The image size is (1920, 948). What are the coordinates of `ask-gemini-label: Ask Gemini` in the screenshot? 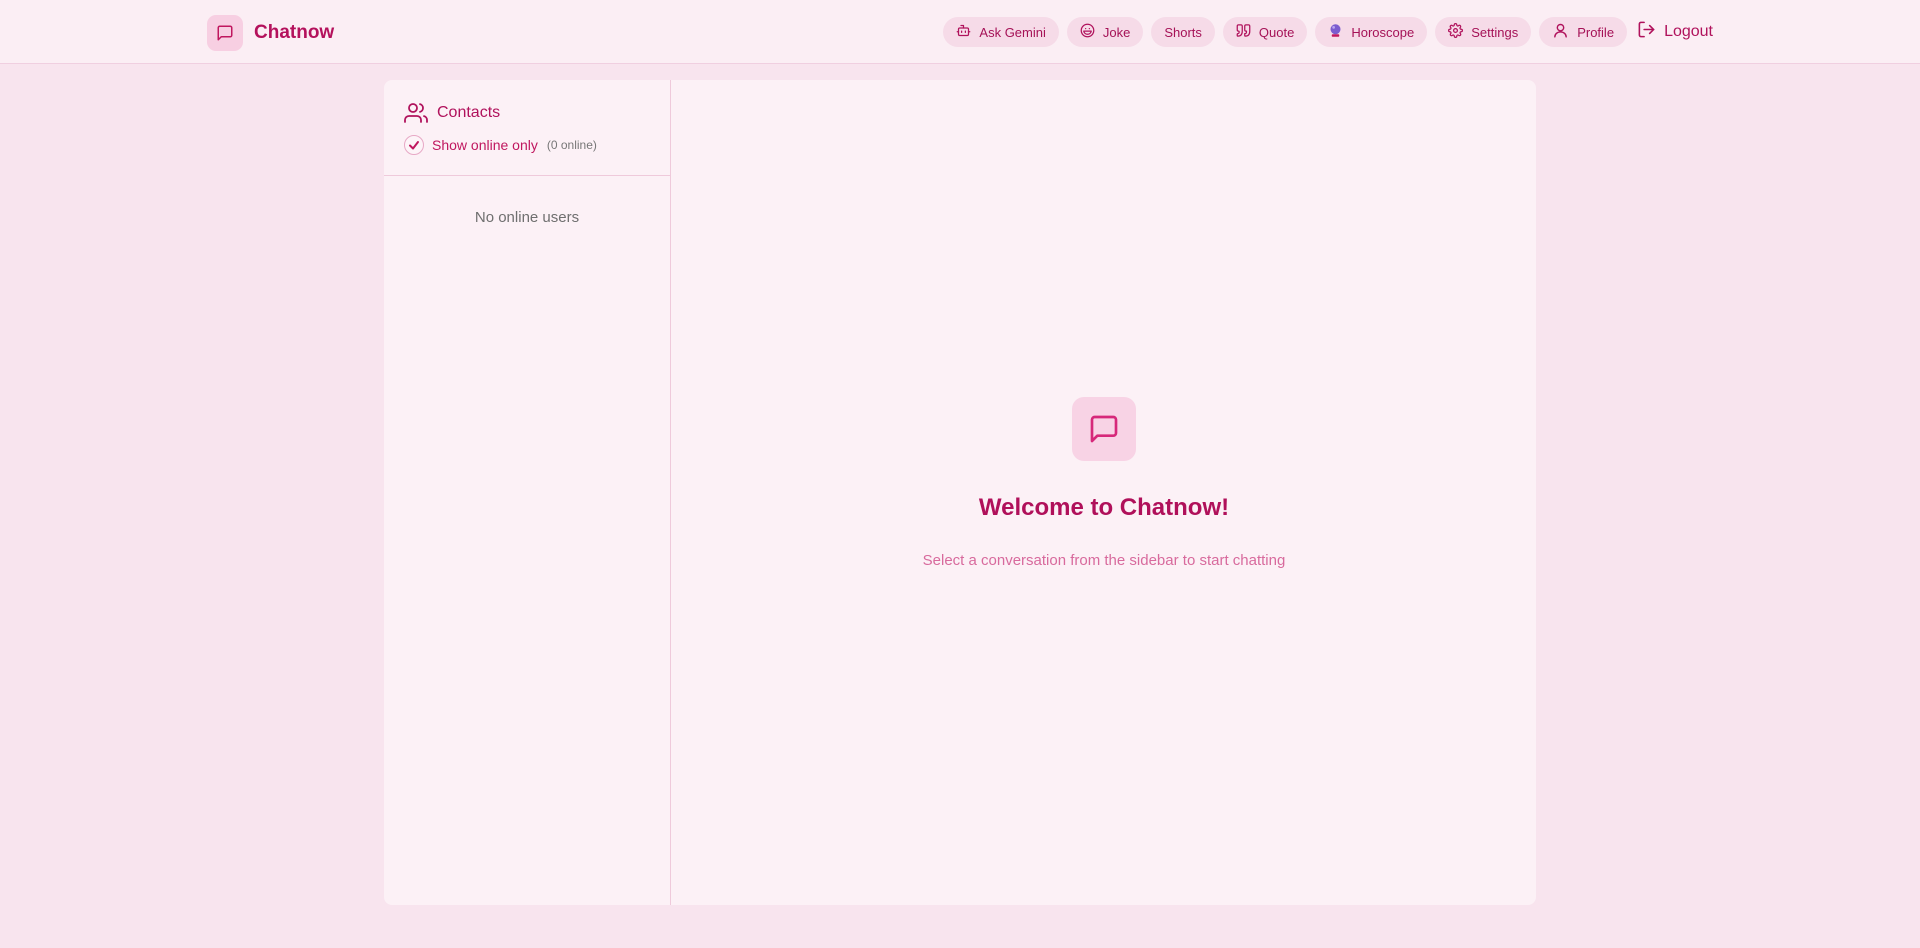 It's located at (1012, 32).